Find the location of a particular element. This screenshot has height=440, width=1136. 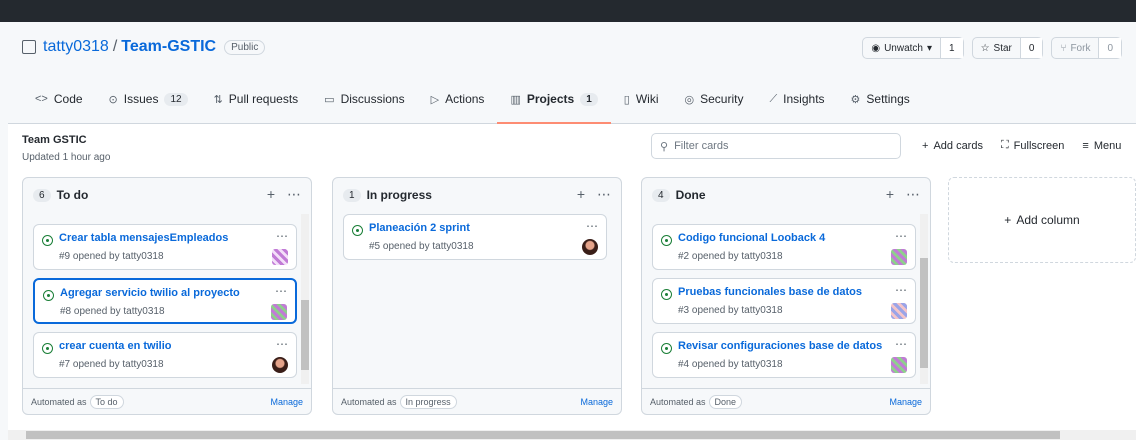

column-count: 4 is located at coordinates (661, 195).